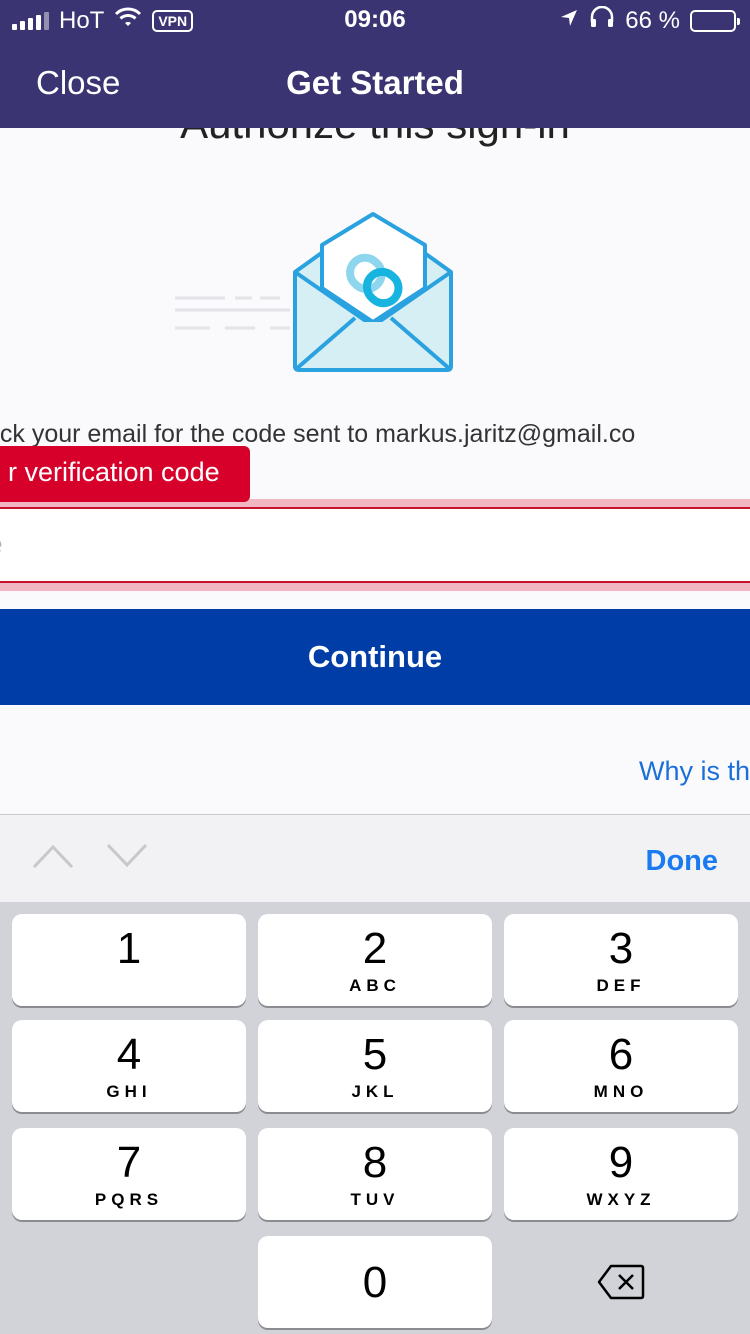 This screenshot has height=1334, width=750. Describe the element at coordinates (375, 1174) in the screenshot. I see `key-8: 8 TUV` at that location.